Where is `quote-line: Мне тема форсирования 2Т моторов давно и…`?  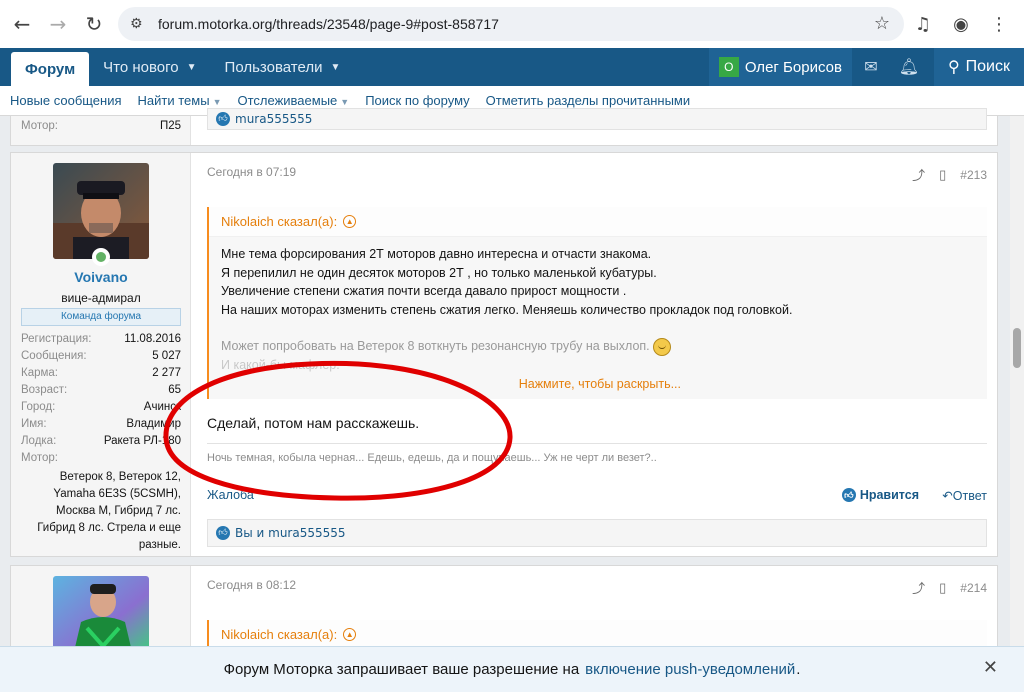 quote-line: Мне тема форсирования 2Т моторов давно и… is located at coordinates (436, 254).